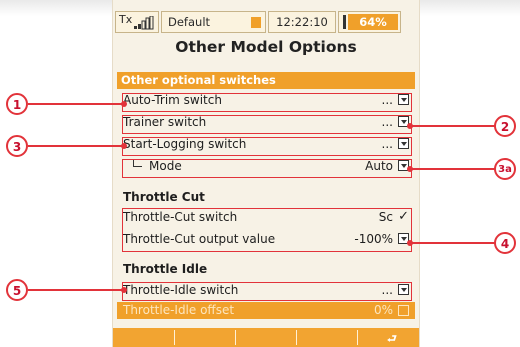  I want to click on throttle-cut-heading: Throttle Cut, so click(164, 197).